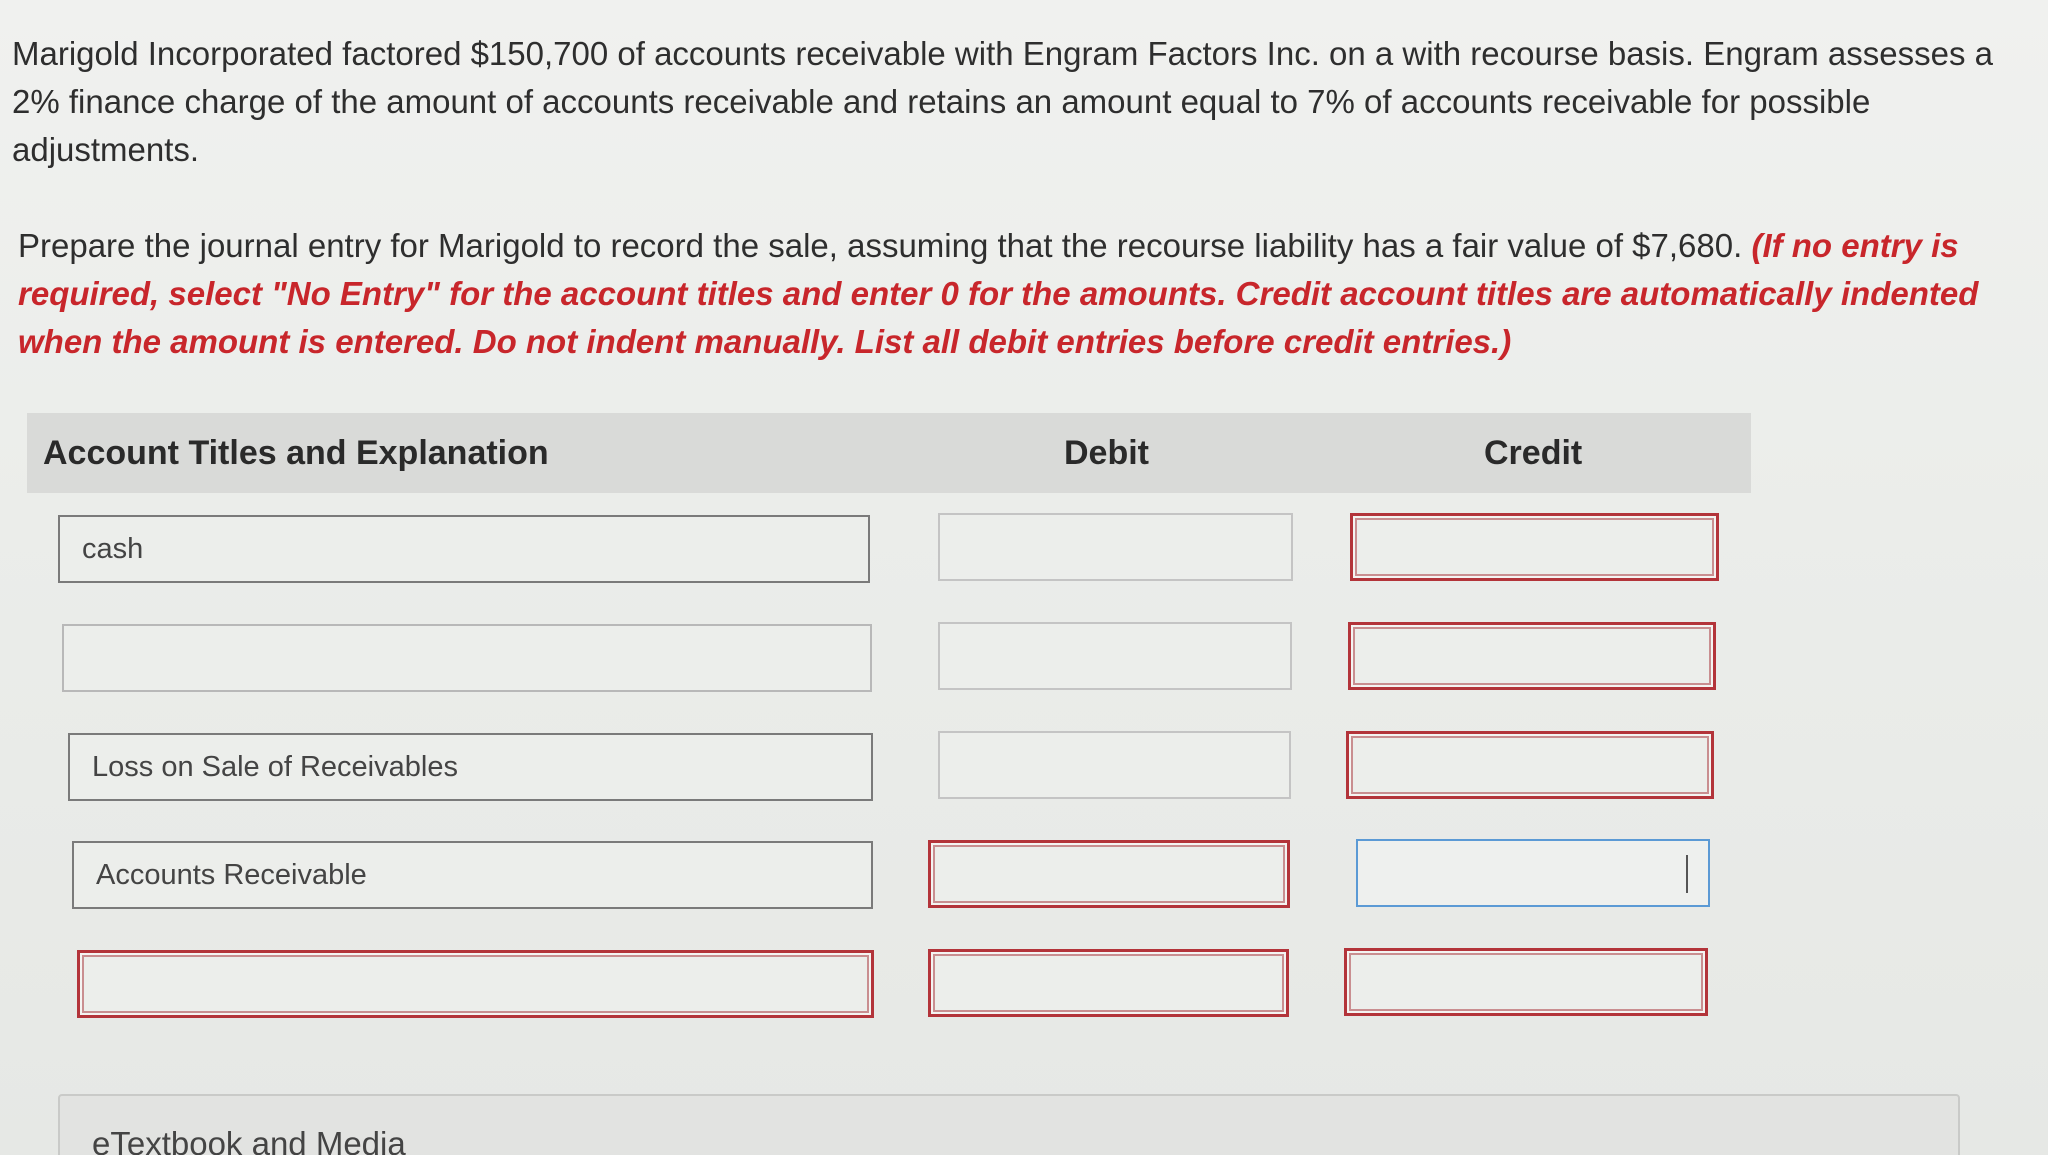 The image size is (2048, 1155). What do you see at coordinates (472, 875) in the screenshot?
I see `account-field-row-4: Accounts Receivable` at bounding box center [472, 875].